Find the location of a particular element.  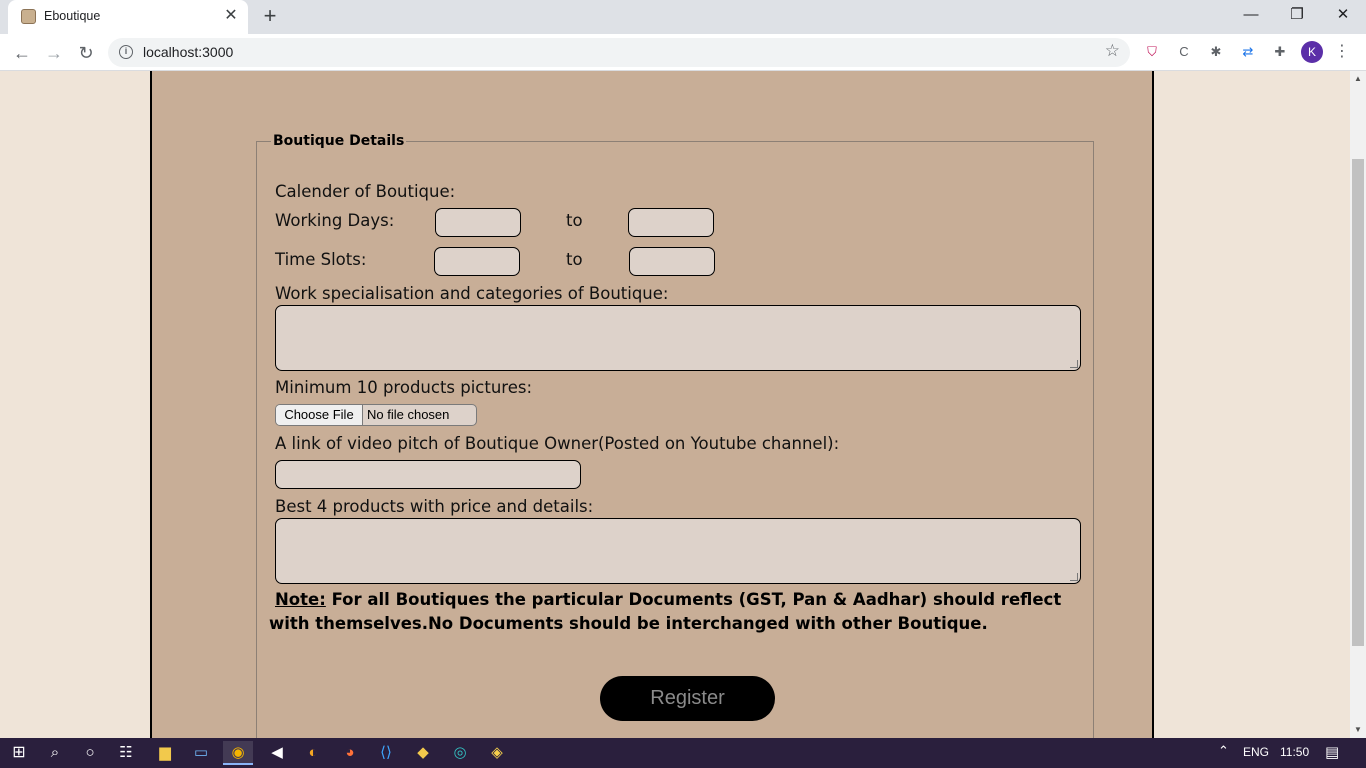

minimize-button: — is located at coordinates (1251, 16).